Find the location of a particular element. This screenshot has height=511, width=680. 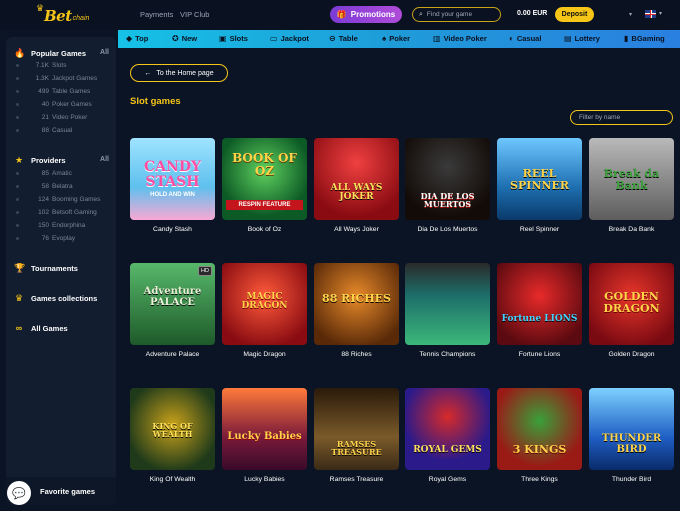

game-card: DIA DE LOS MUERTOS is located at coordinates (447, 179).